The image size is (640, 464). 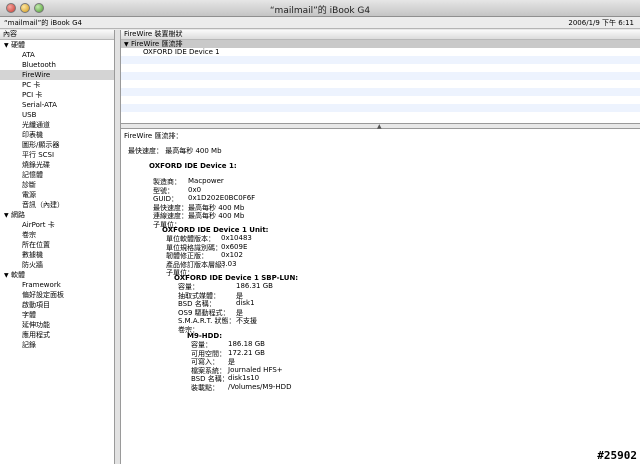 I want to click on sidebar-item-label: 診斷, so click(x=29, y=185).